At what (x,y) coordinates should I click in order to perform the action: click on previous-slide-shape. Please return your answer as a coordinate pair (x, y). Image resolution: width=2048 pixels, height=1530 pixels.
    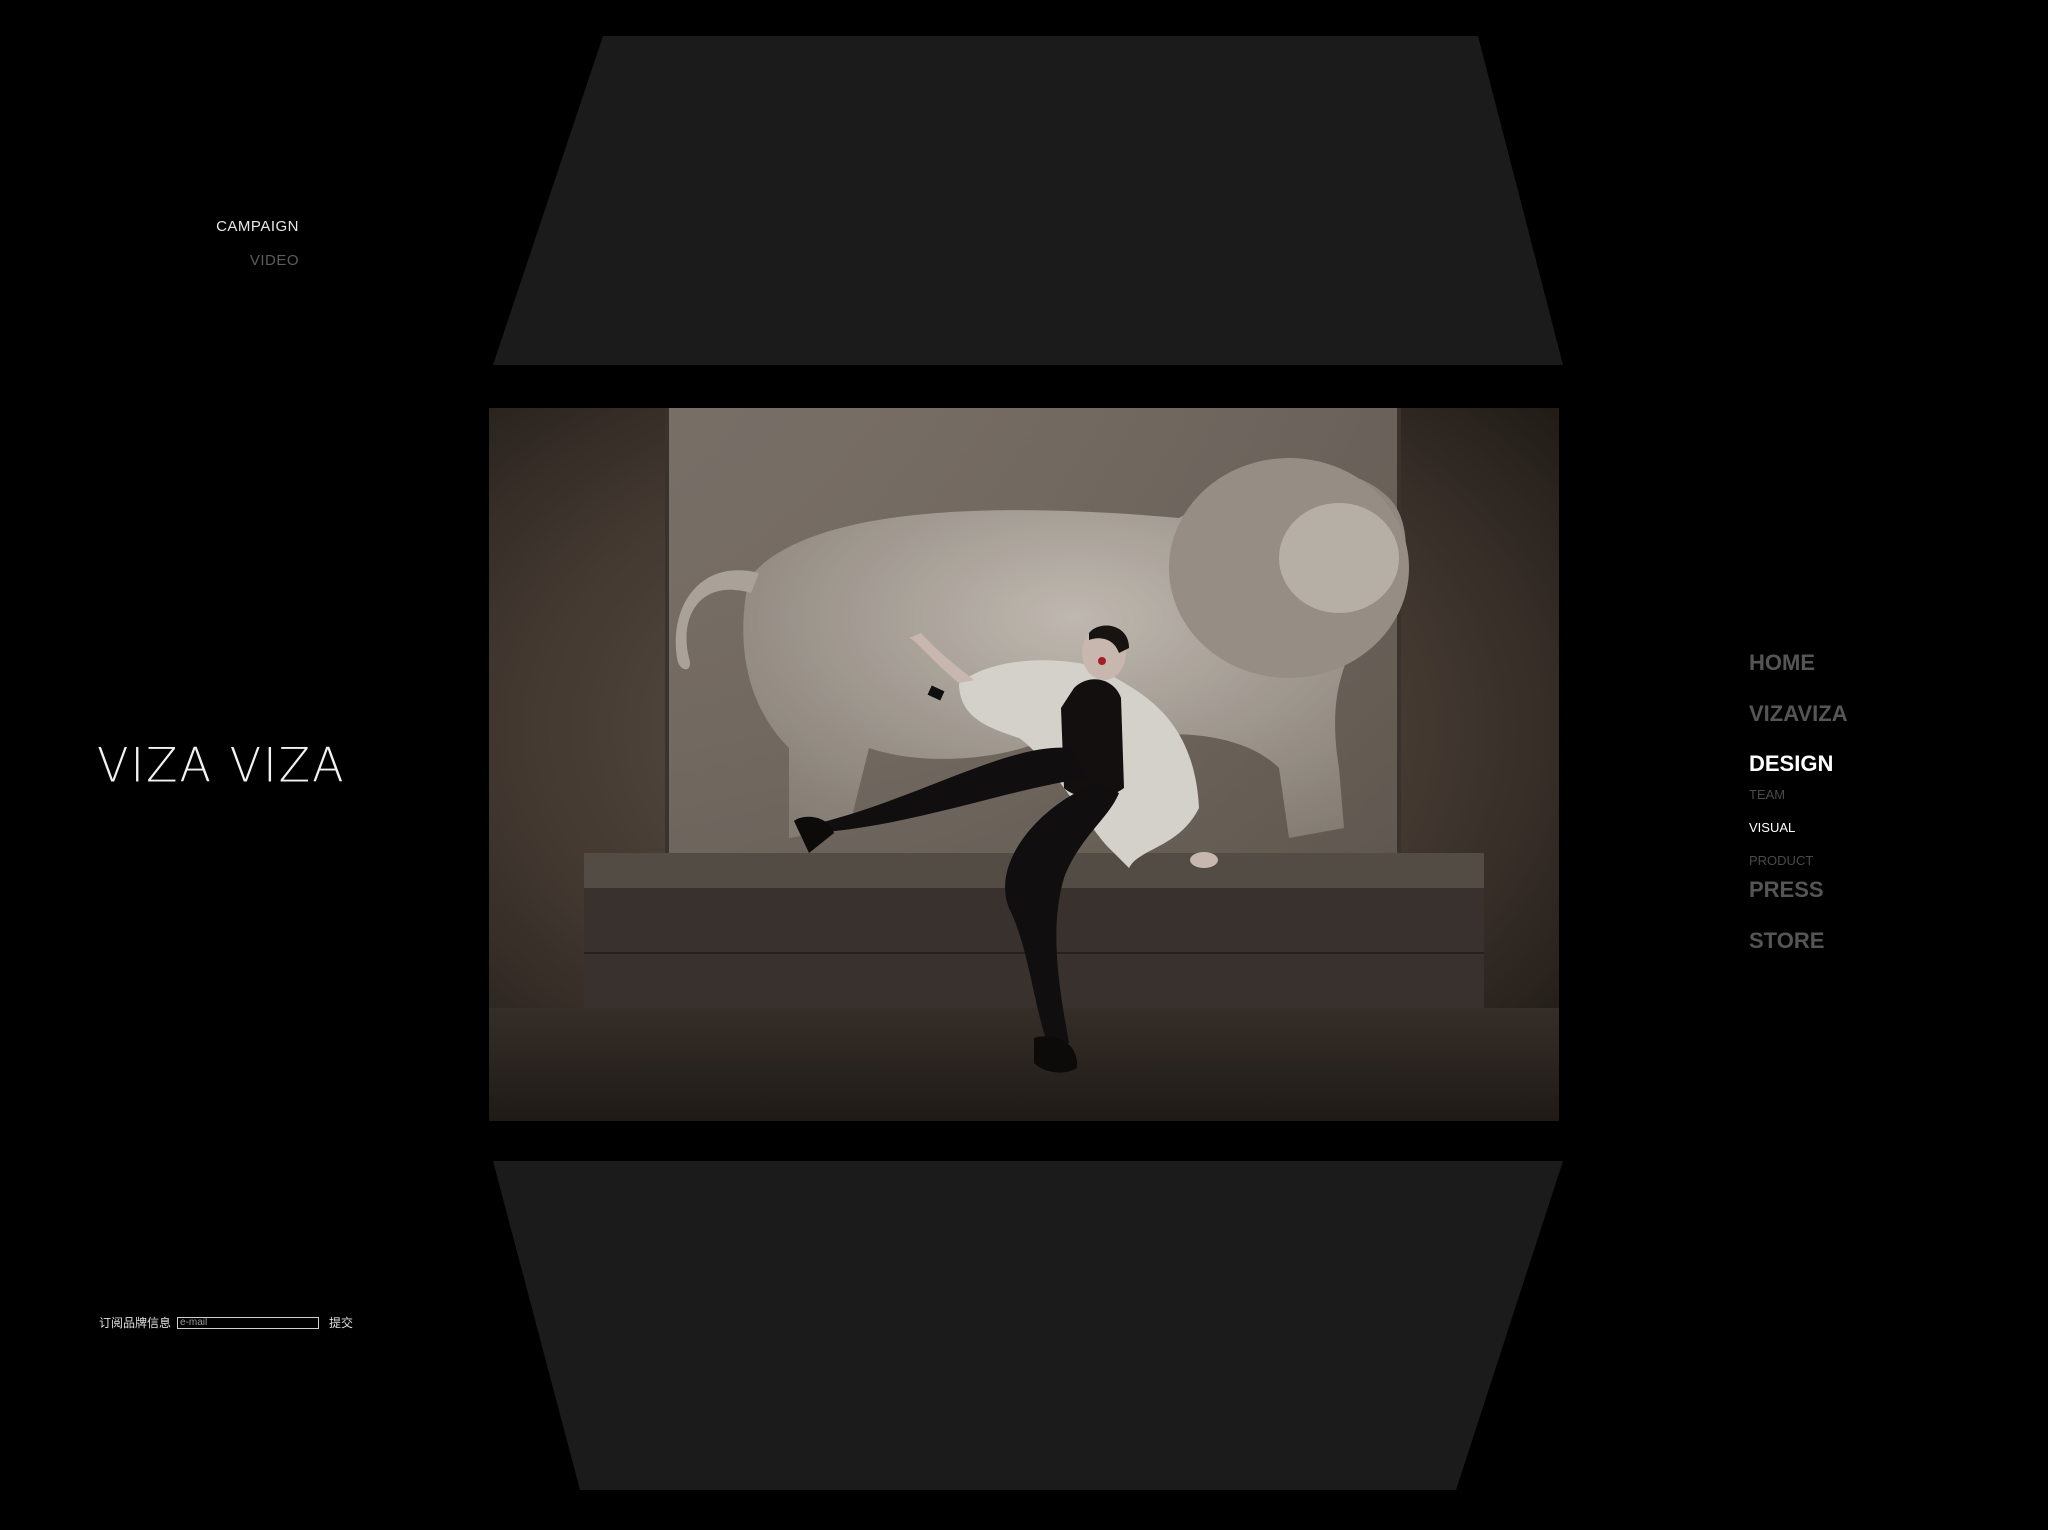
    Looking at the image, I should click on (1028, 200).